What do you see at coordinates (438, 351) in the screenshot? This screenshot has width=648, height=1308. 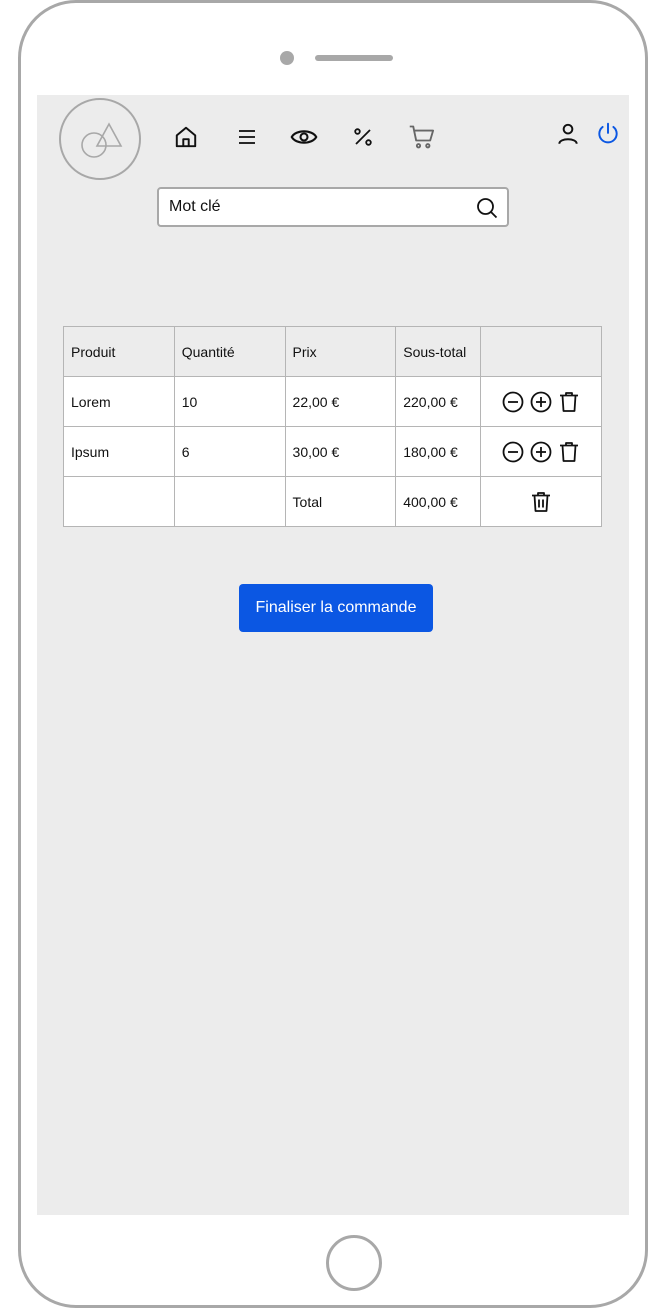 I see `column-header-subtotal: Sous-total` at bounding box center [438, 351].